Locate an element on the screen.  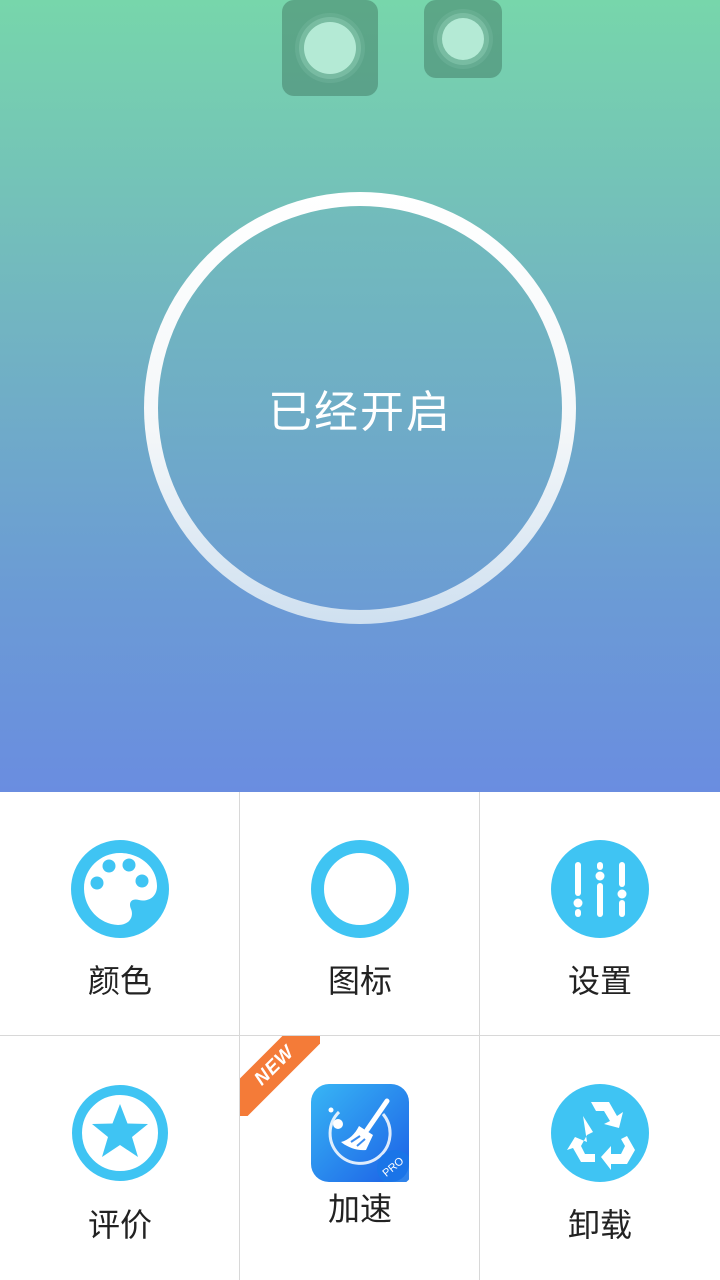
menu-item-boost: NEW PRO 加速 is located at coordinates (360, 1158).